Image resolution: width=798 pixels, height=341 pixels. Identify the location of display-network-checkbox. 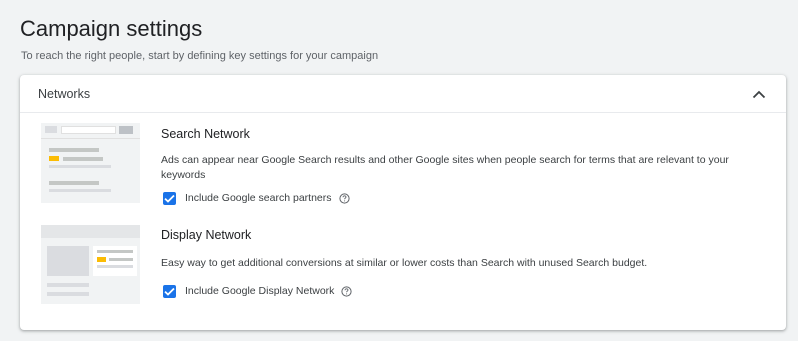
(169, 291).